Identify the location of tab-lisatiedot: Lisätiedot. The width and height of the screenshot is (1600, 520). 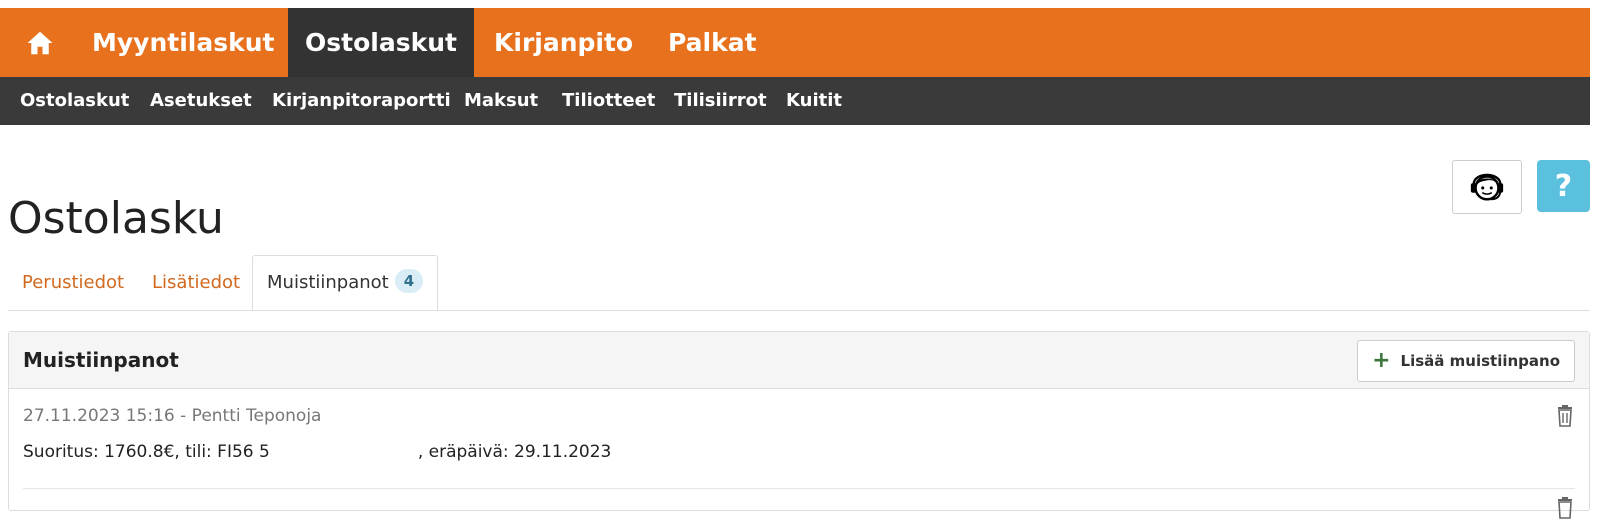
(196, 283).